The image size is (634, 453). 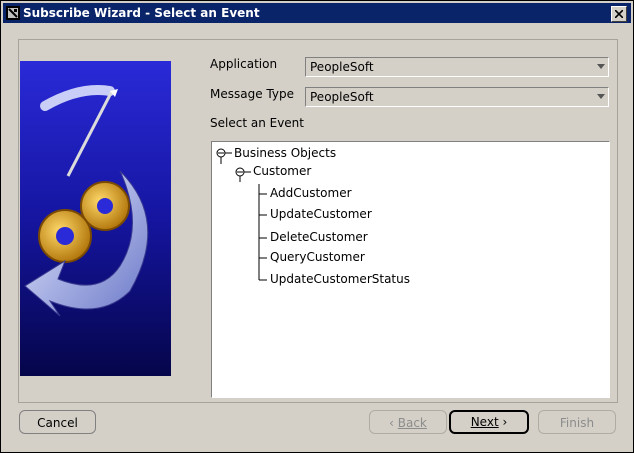 I want to click on tree-node-delete-customer: DeleteCustomer, so click(x=319, y=237).